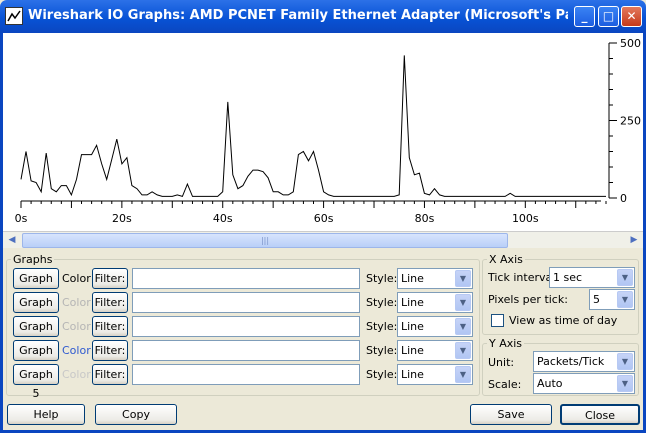  What do you see at coordinates (612, 299) in the screenshot?
I see `pixels-per-tick-select: 5 ▼` at bounding box center [612, 299].